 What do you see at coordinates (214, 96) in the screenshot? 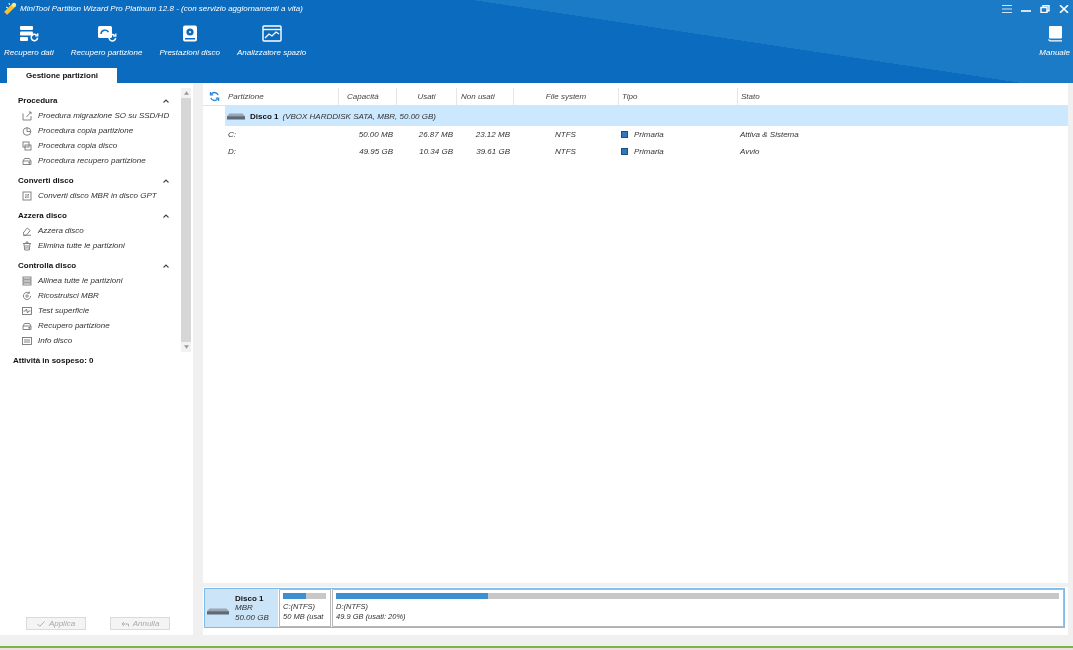
I see `refresh-icon` at bounding box center [214, 96].